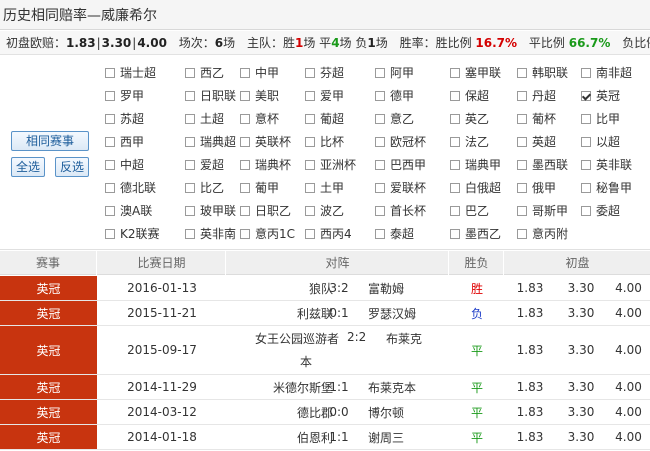  Describe the element at coordinates (267, 234) in the screenshot. I see `league-option: 意丙1C` at that location.